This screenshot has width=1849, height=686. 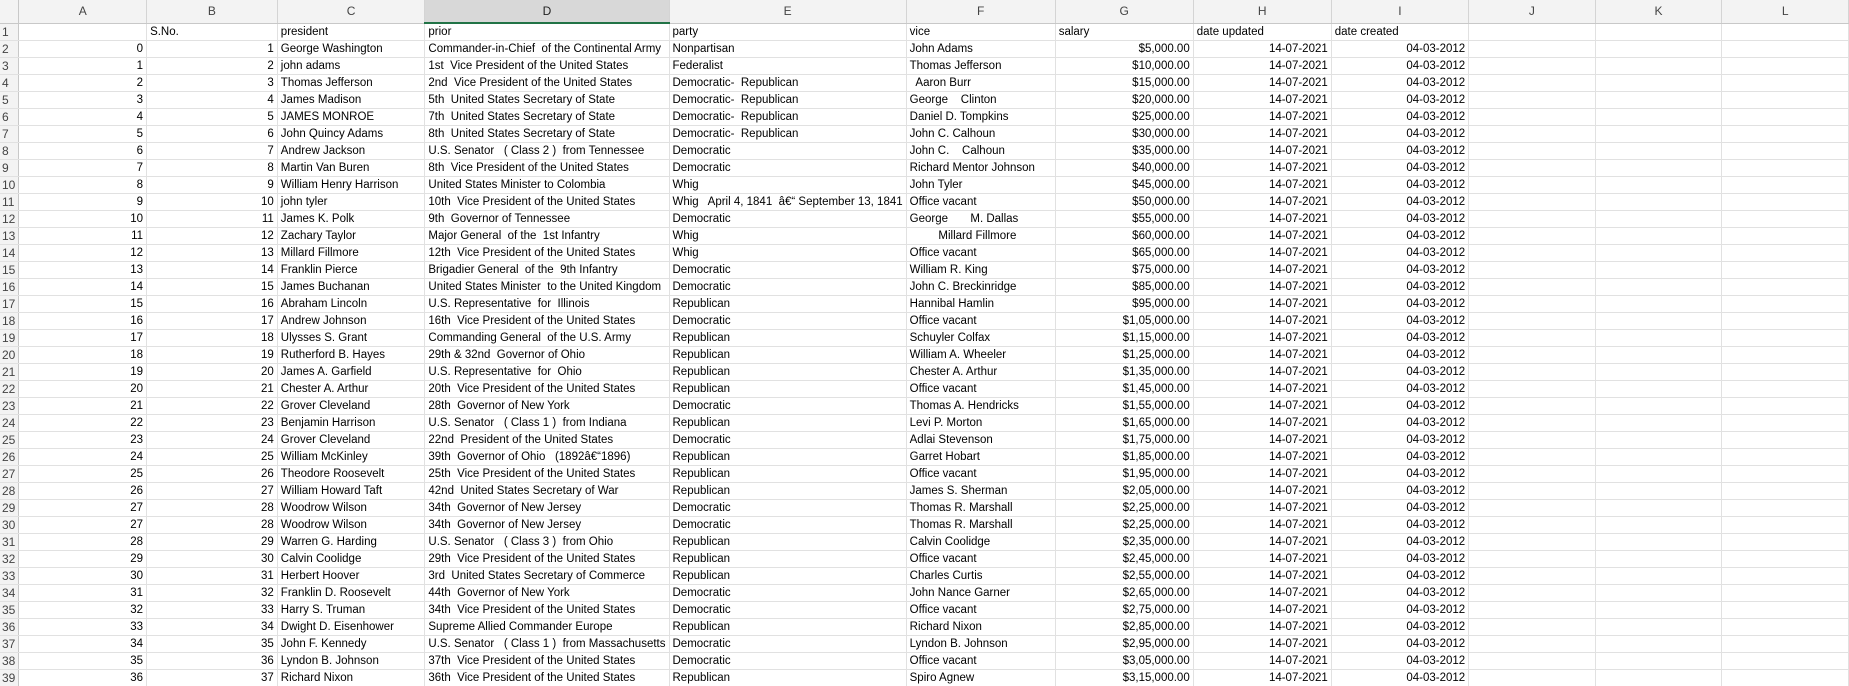 What do you see at coordinates (212, 525) in the screenshot?
I see `cell: 28` at bounding box center [212, 525].